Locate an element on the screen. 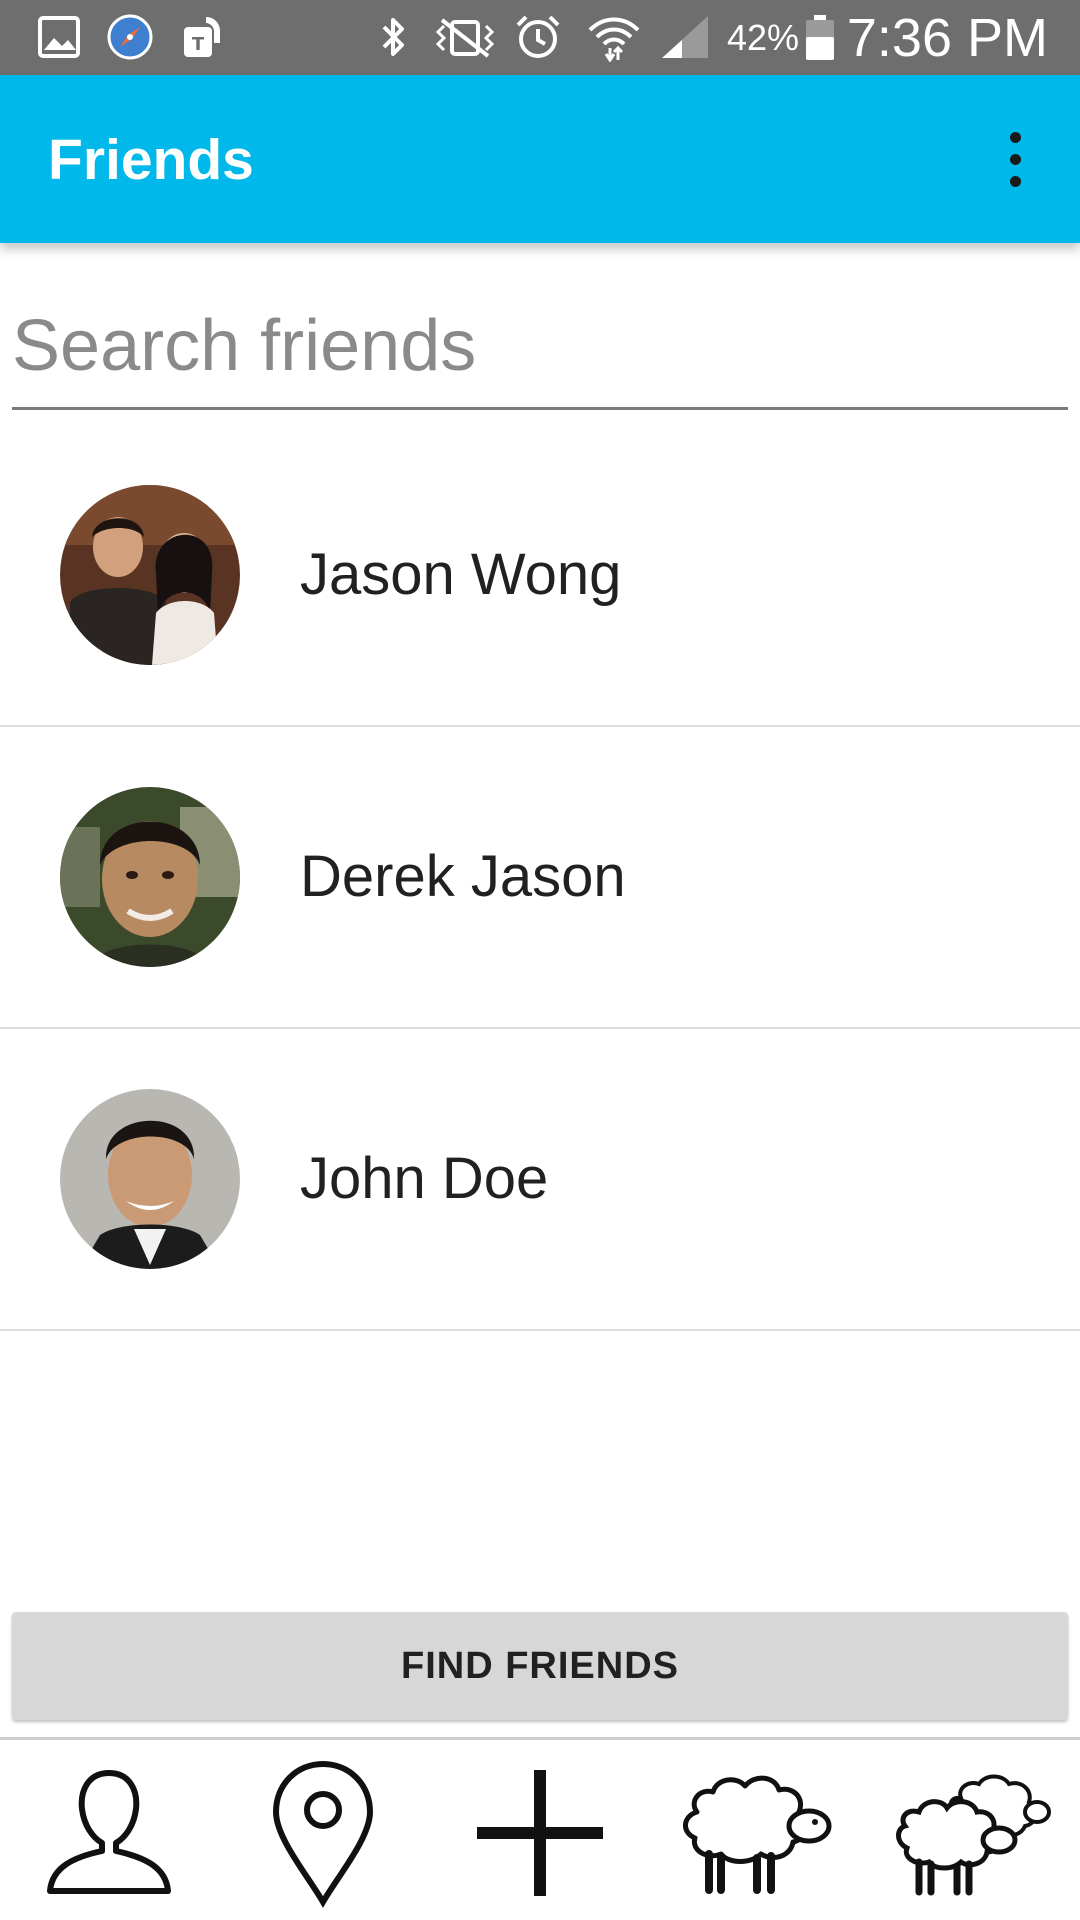 This screenshot has width=1080, height=1920. sheep-flock-icon is located at coordinates (971, 1835).